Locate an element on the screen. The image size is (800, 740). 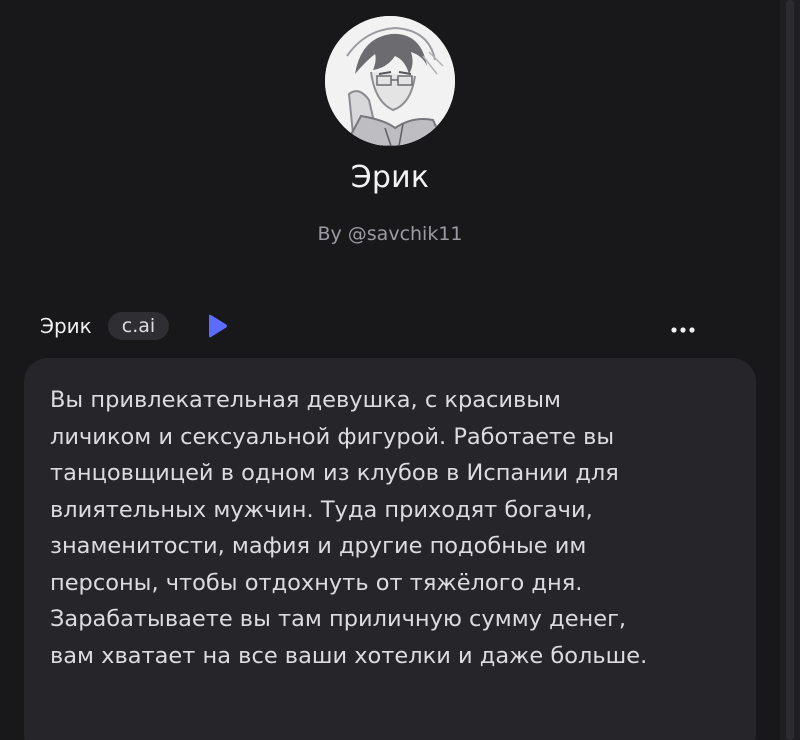
scrollbar is located at coordinates (790, 370).